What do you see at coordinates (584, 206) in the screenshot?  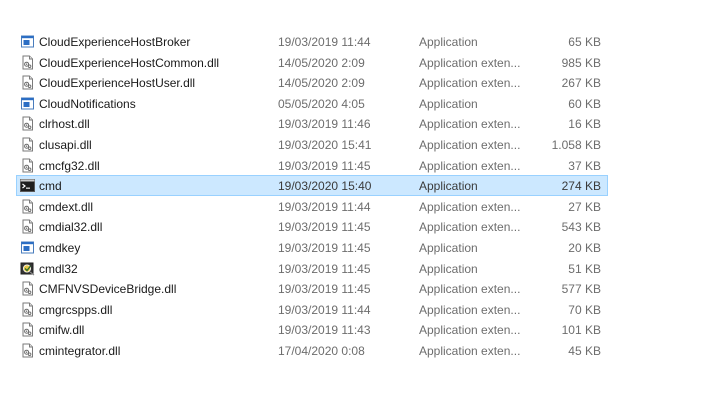 I see `file-size: 27 KB` at bounding box center [584, 206].